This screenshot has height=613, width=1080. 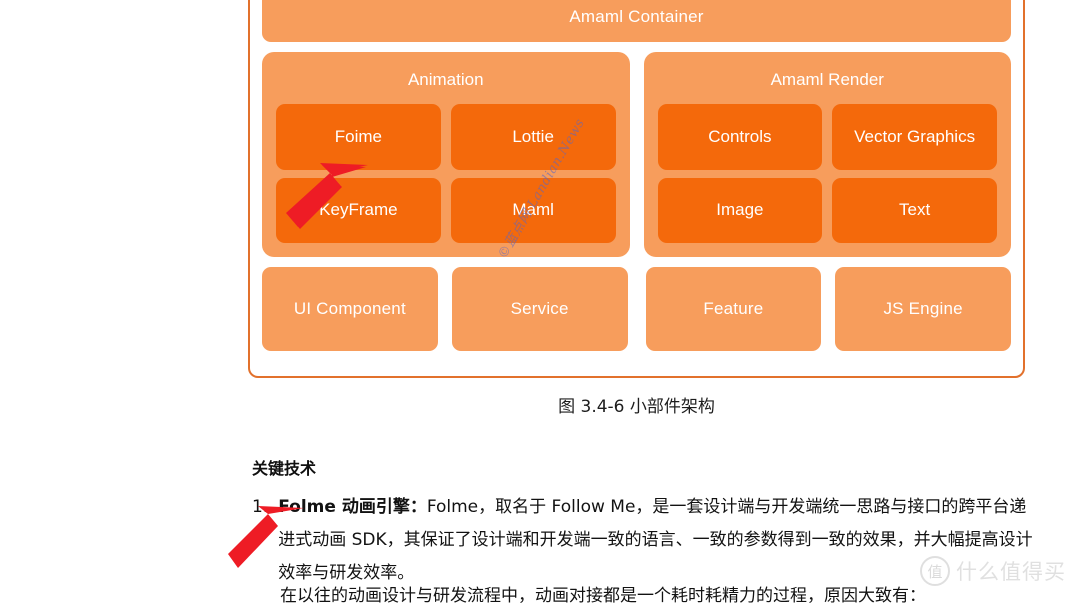 I want to click on animation-group-panel: Animation Foime Lottie KeyFrame Maml, so click(x=446, y=154).